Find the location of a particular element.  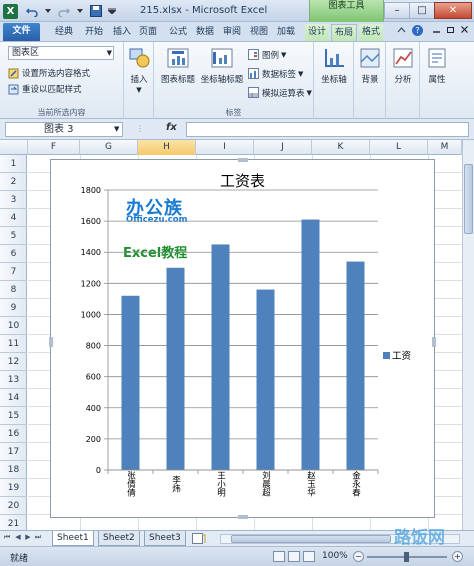

redo-icon is located at coordinates (63, 11).